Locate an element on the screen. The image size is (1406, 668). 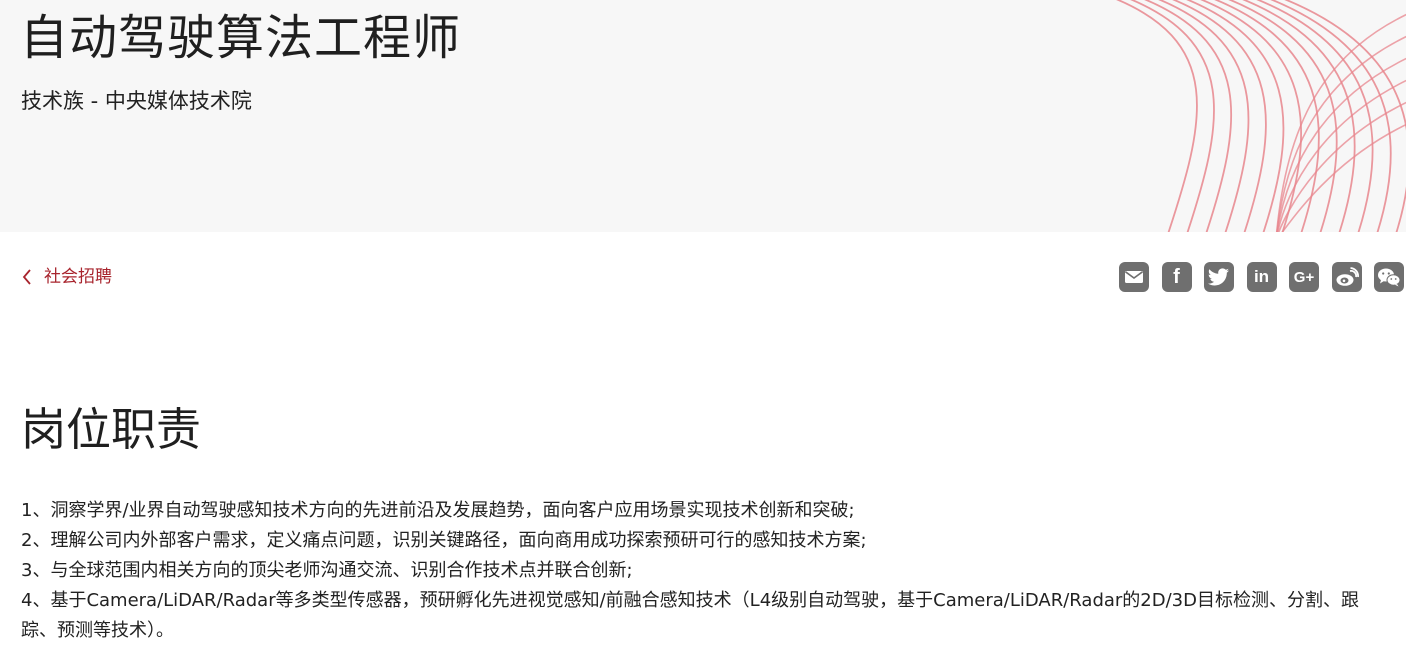
mail-icon is located at coordinates (1134, 277).